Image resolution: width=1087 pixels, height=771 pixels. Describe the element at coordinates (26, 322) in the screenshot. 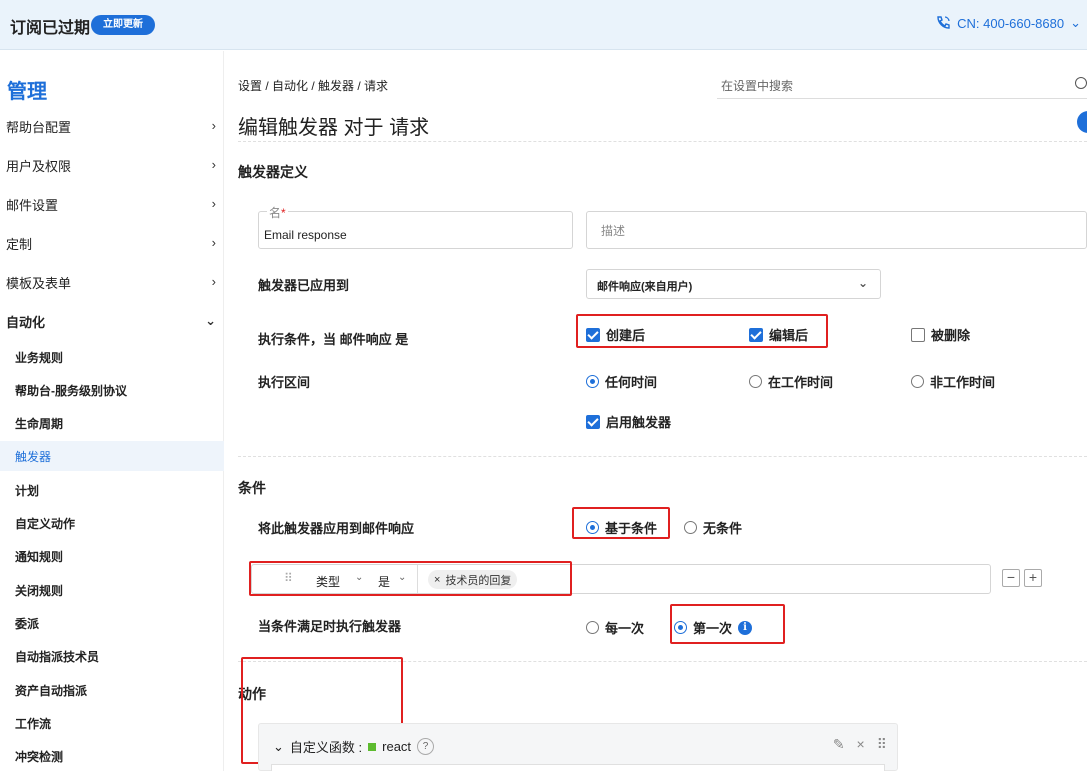

I see `sidebar-item-label: 自动化` at that location.